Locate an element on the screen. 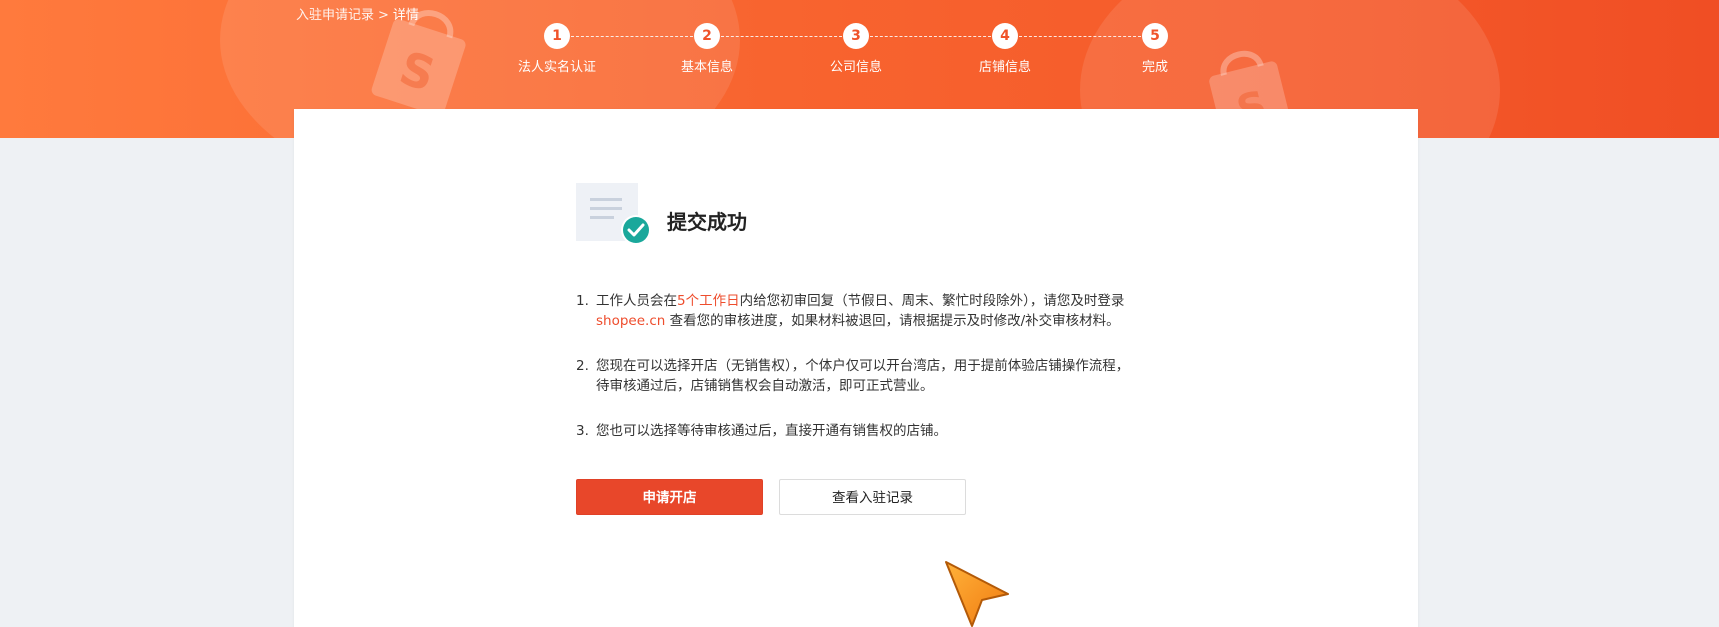 The height and width of the screenshot is (627, 1719). instruction-item: 3. 您也可以选择等待审核通过后，直接开通有销售权的店铺。 is located at coordinates (856, 431).